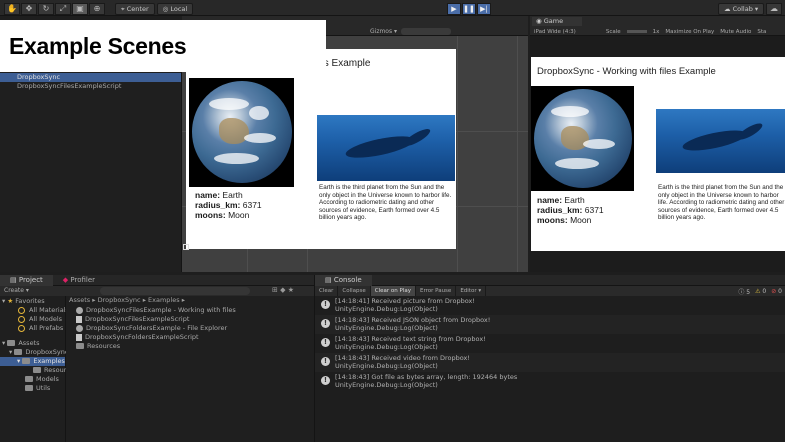  What do you see at coordinates (239, 215) in the screenshot?
I see `moons-value: Moon` at bounding box center [239, 215].